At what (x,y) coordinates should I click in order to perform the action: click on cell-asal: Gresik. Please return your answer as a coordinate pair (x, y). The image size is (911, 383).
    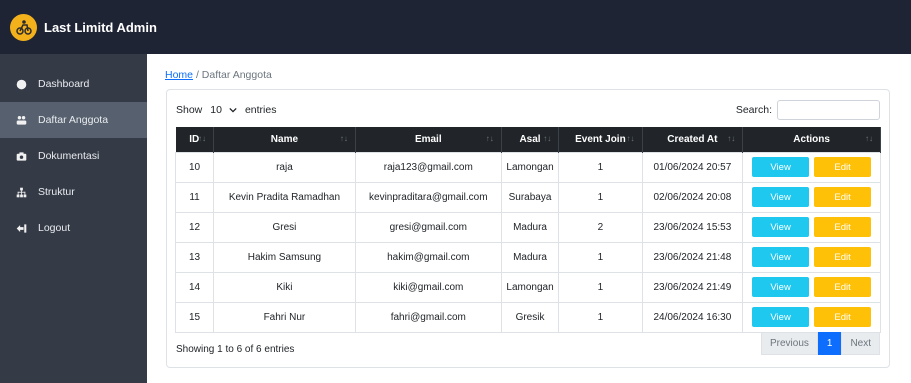
    Looking at the image, I should click on (530, 317).